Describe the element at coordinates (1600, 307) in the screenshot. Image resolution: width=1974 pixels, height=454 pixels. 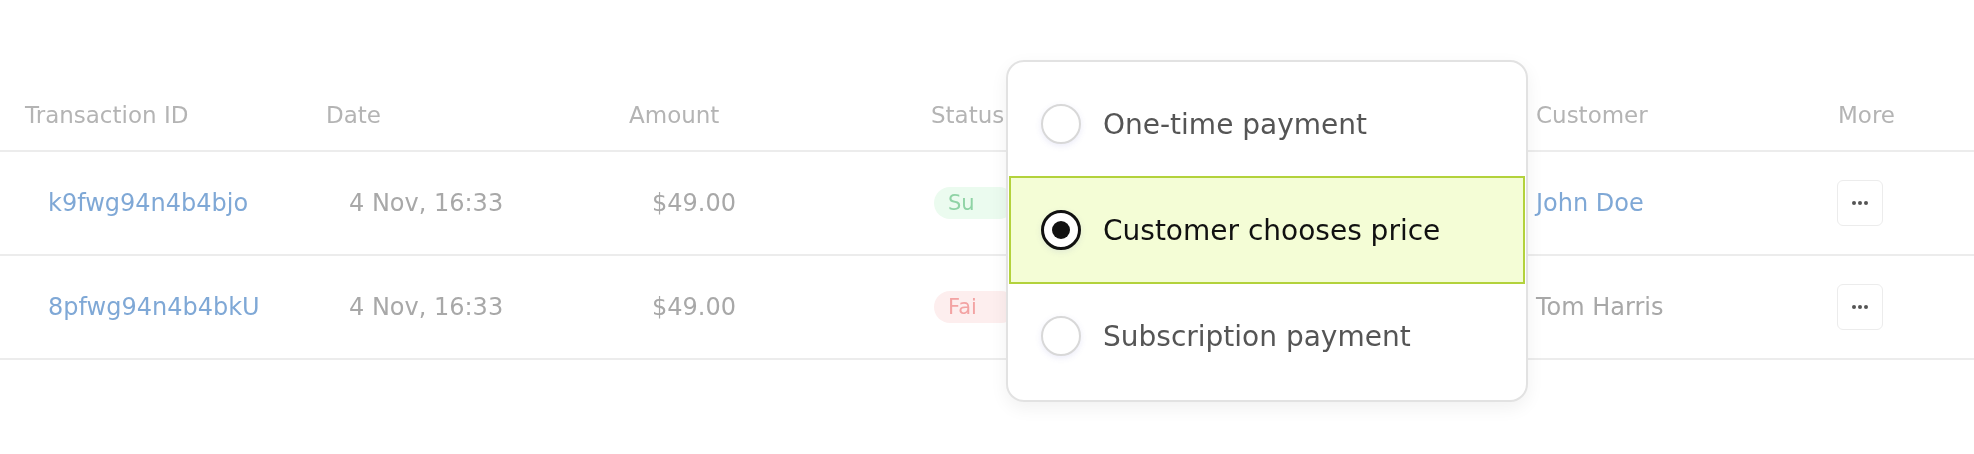
I see `customer-name: Tom Harris` at that location.